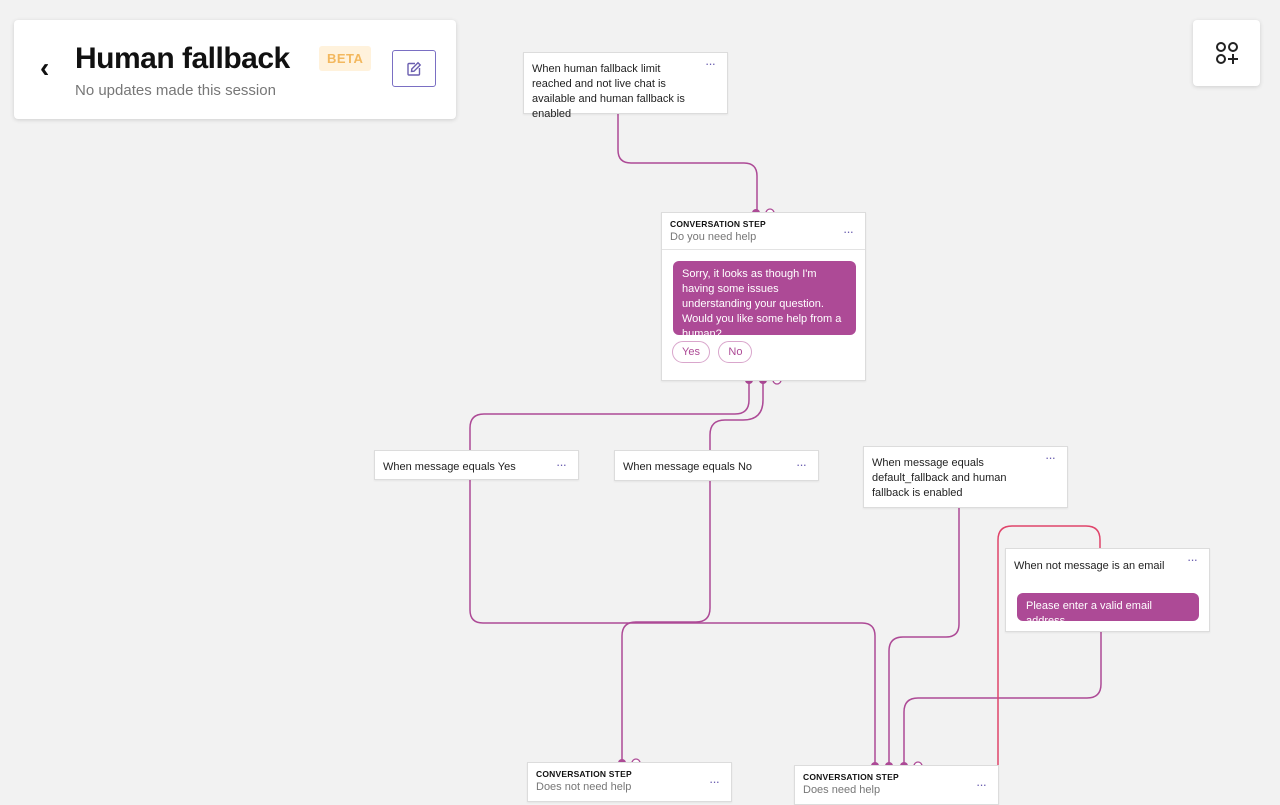  Describe the element at coordinates (449, 467) in the screenshot. I see `condition-text: When message equals Yes` at that location.